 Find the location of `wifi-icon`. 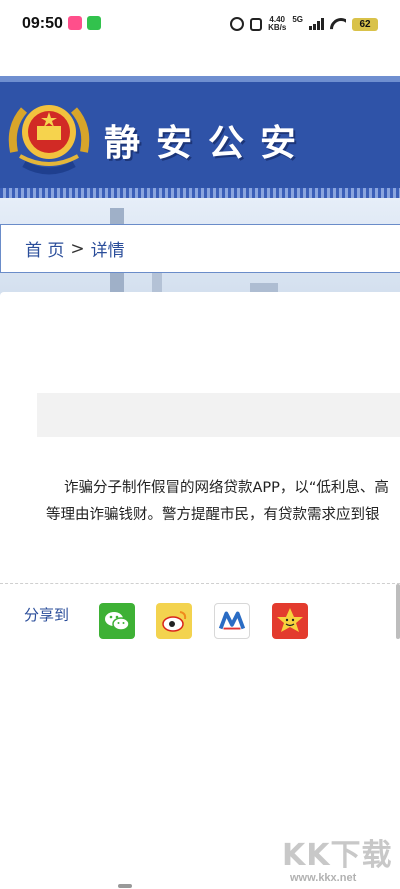

wifi-icon is located at coordinates (338, 24).